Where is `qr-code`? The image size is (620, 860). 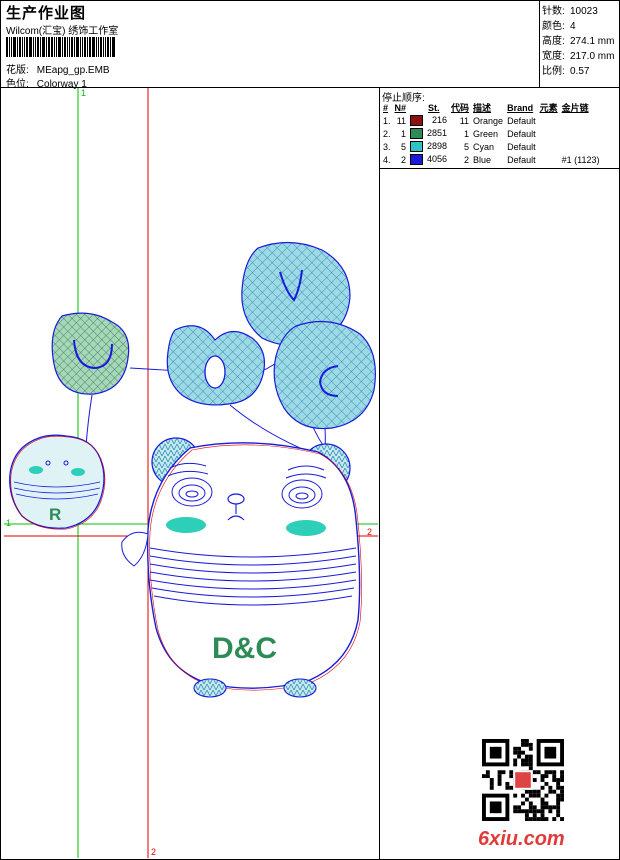 qr-code is located at coordinates (523, 780).